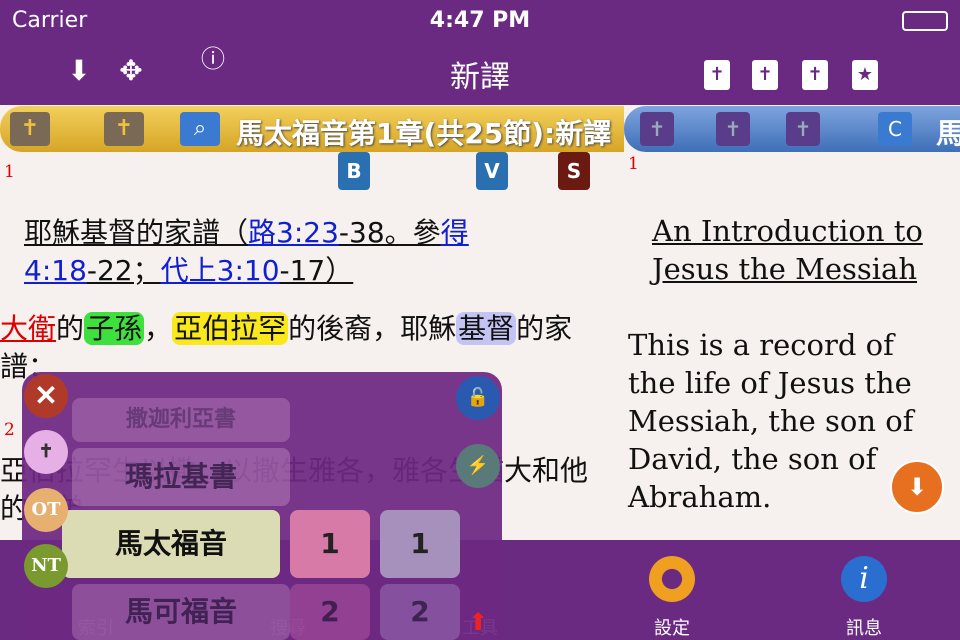  What do you see at coordinates (948, 133) in the screenshot?
I see `parallel-title: 馬` at bounding box center [948, 133].